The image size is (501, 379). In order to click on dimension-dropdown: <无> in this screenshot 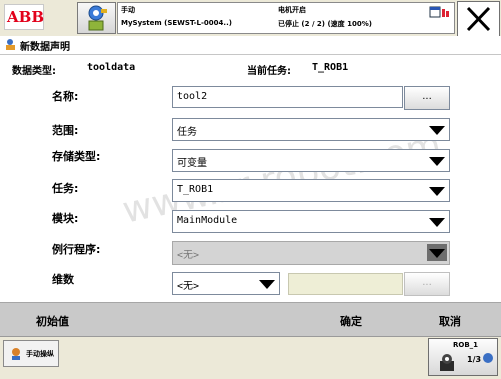, I will do `click(226, 283)`.